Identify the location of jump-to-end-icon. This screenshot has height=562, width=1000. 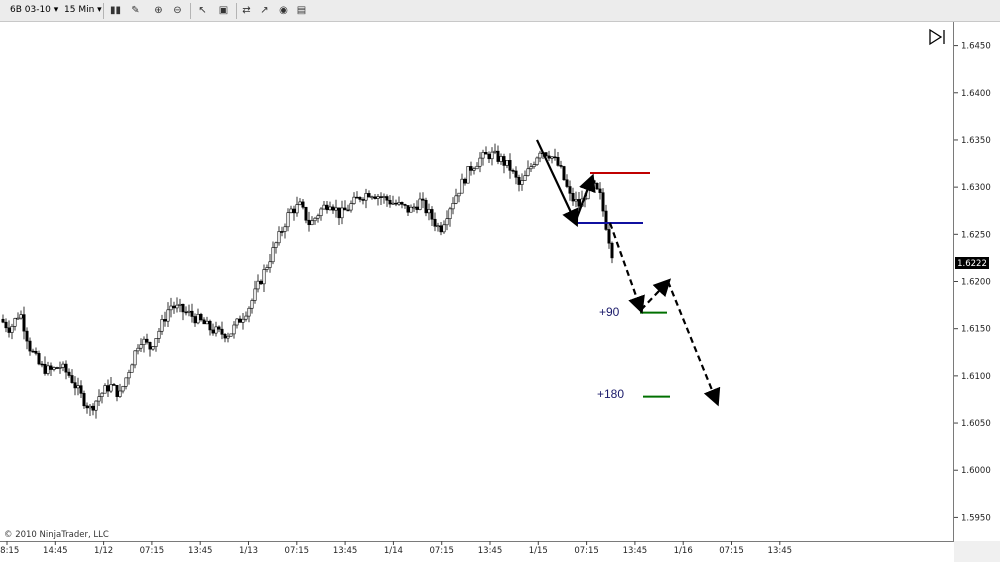
(937, 37).